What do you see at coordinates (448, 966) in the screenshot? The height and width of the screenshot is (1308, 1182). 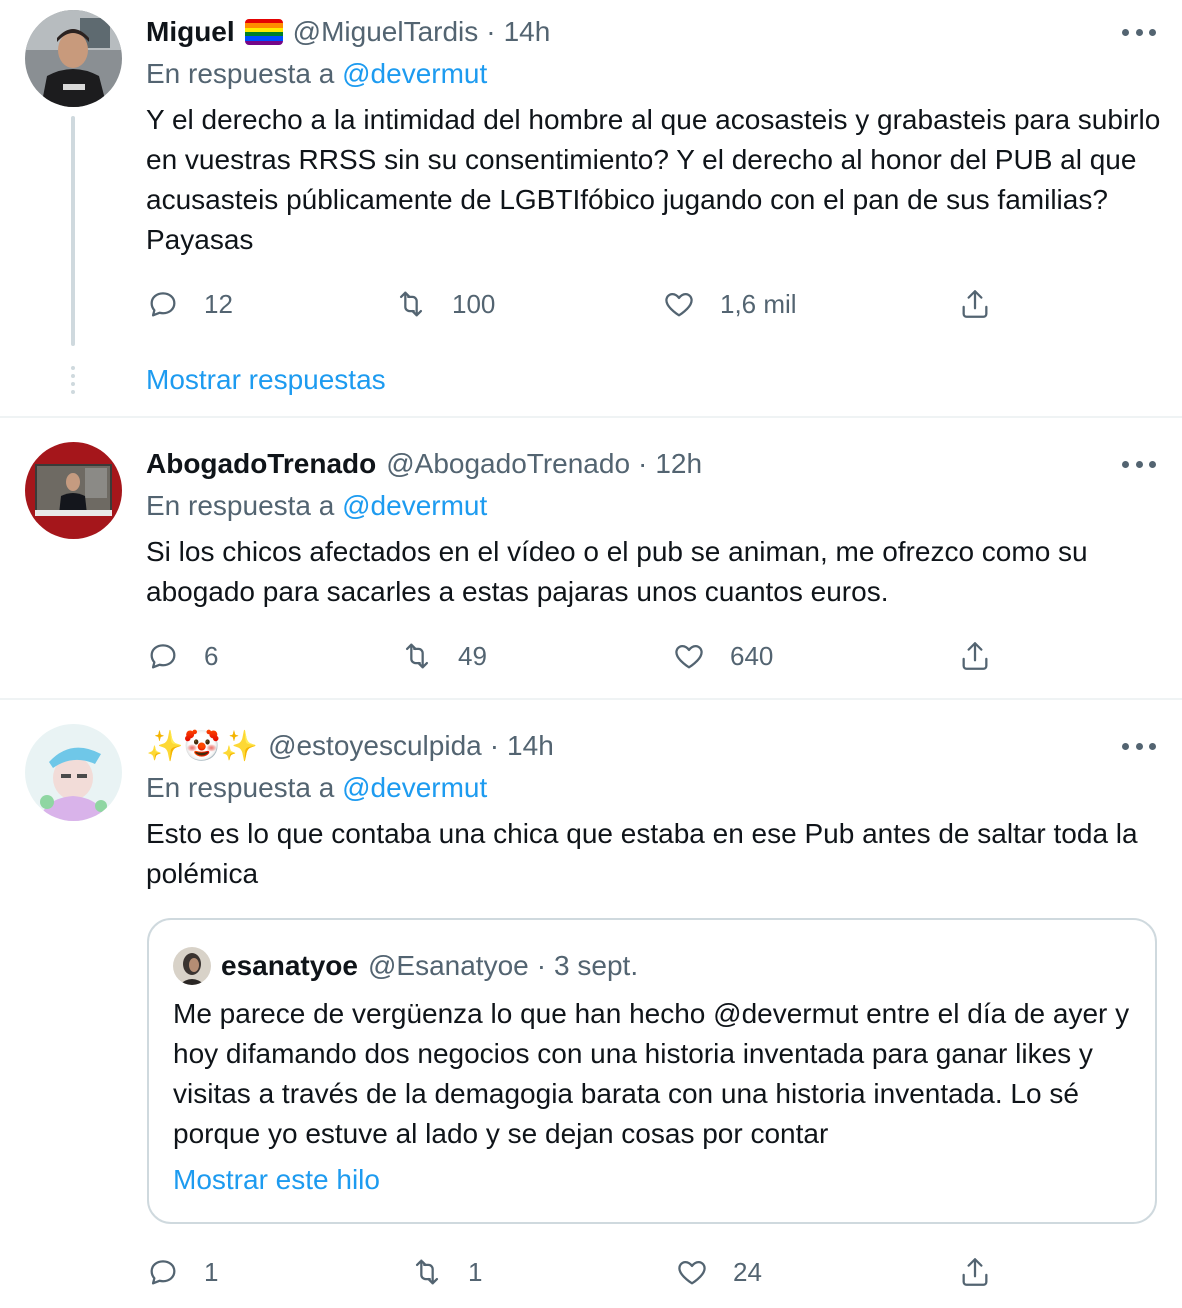 I see `quoted-author-handle: @Esanatyoe` at bounding box center [448, 966].